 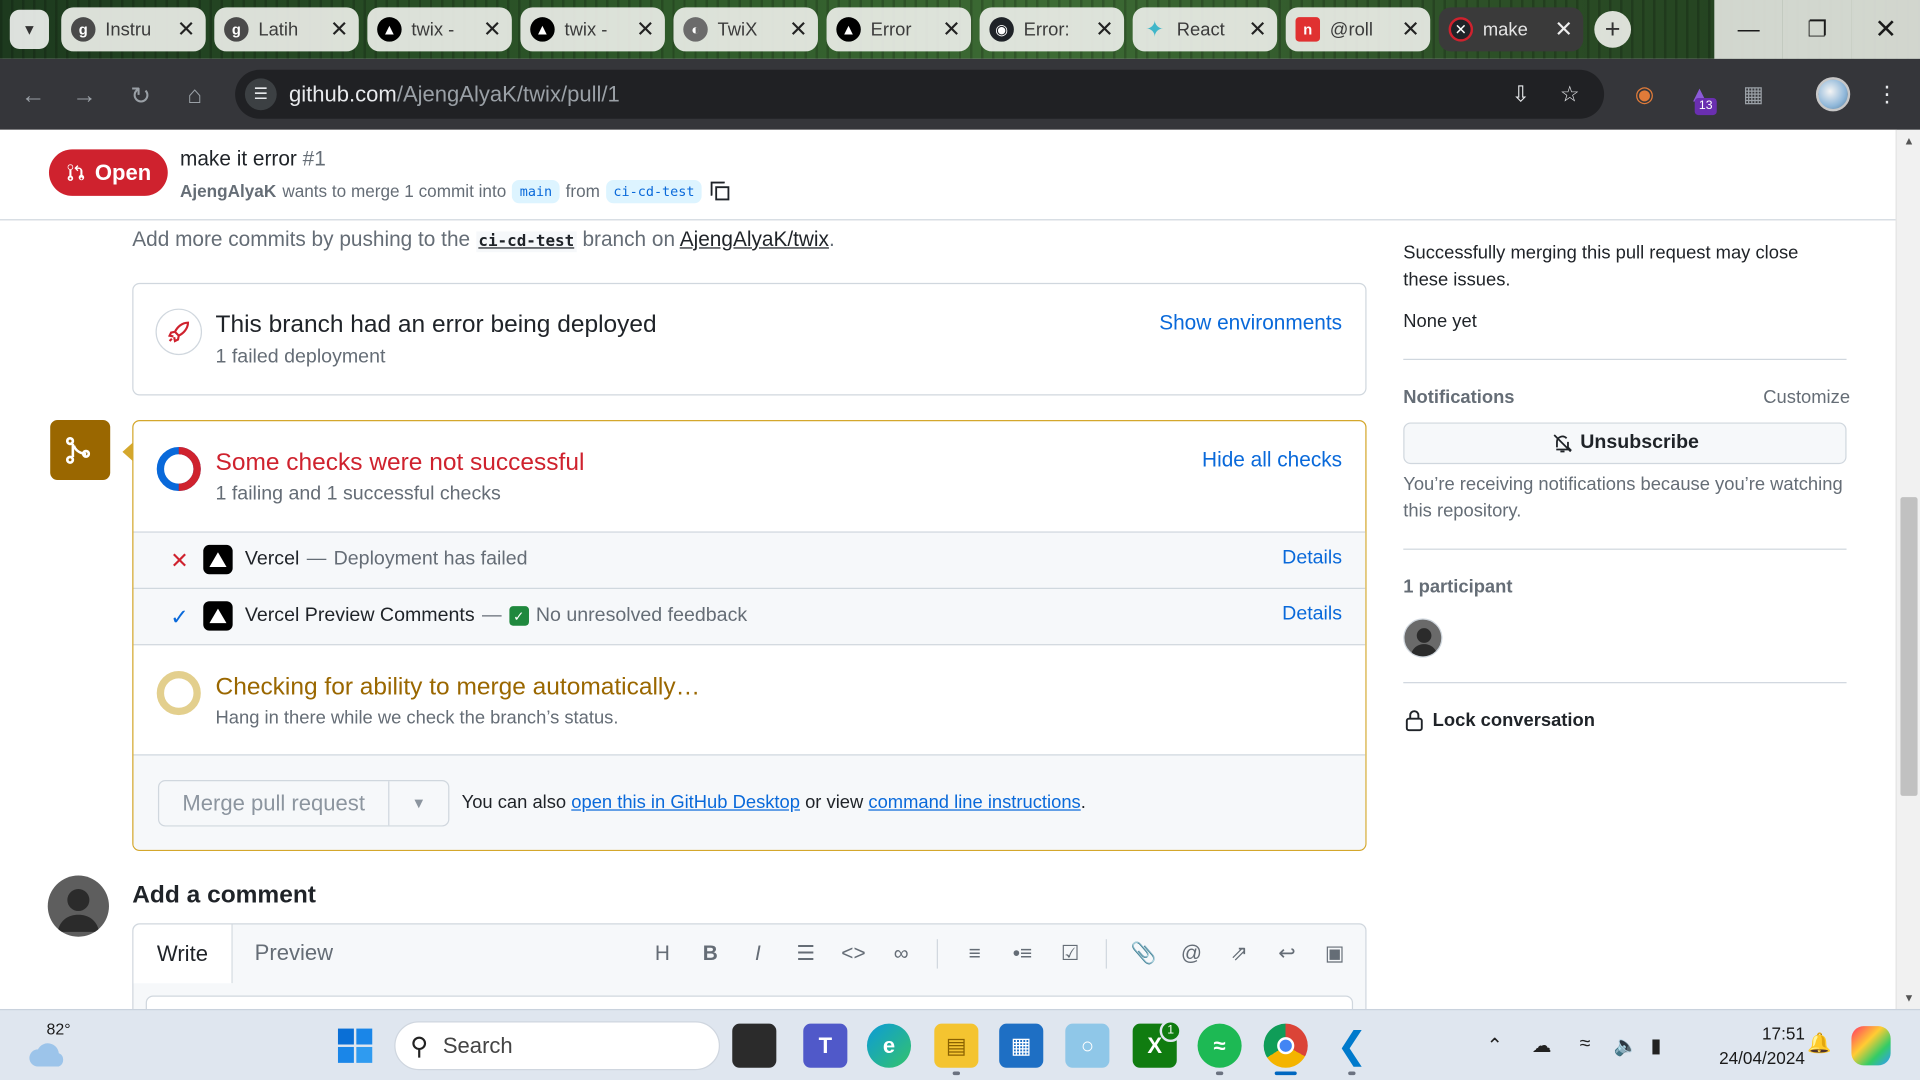 What do you see at coordinates (52, 1046) in the screenshot?
I see `weather-widget: 82°` at bounding box center [52, 1046].